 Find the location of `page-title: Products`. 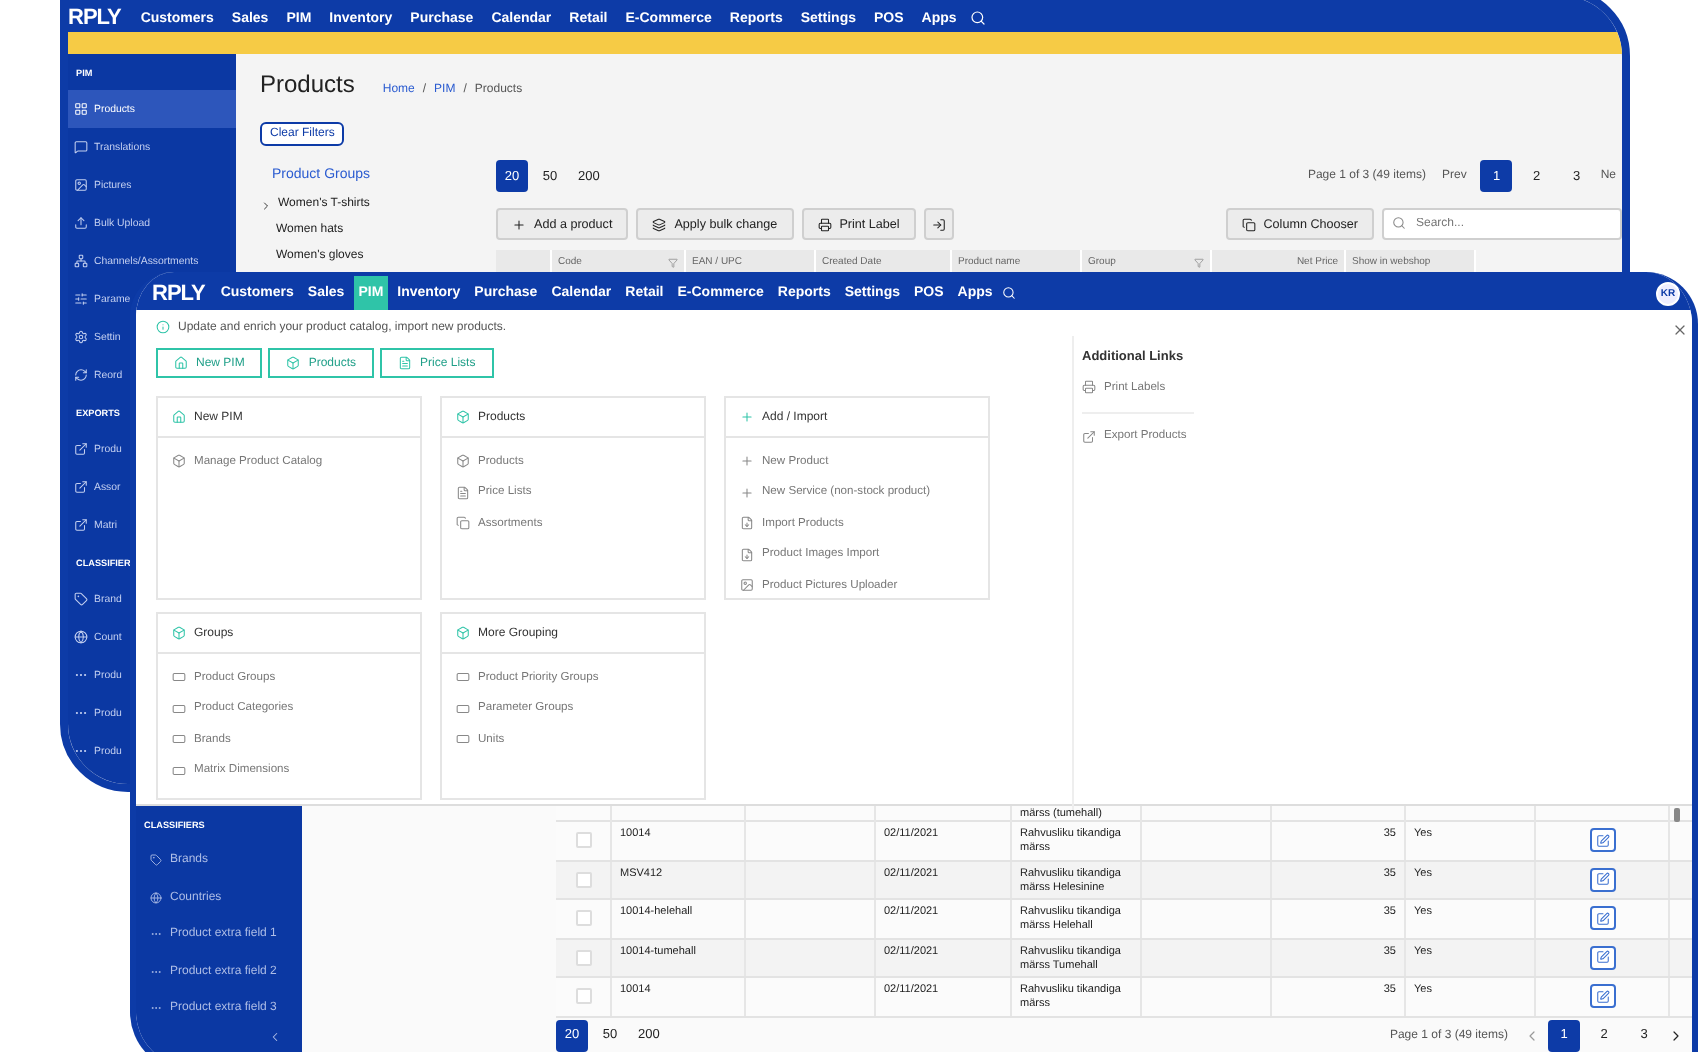

page-title: Products is located at coordinates (307, 84).